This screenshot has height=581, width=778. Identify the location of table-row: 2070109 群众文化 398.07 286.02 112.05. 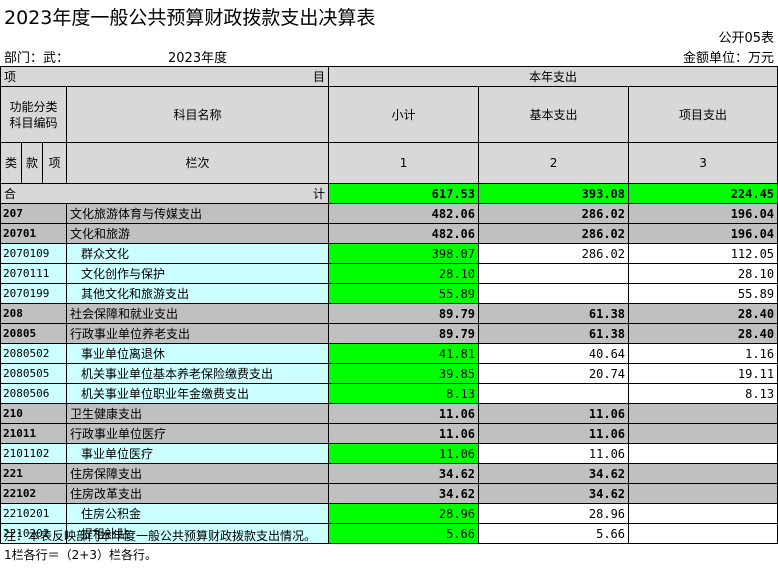
(389, 253).